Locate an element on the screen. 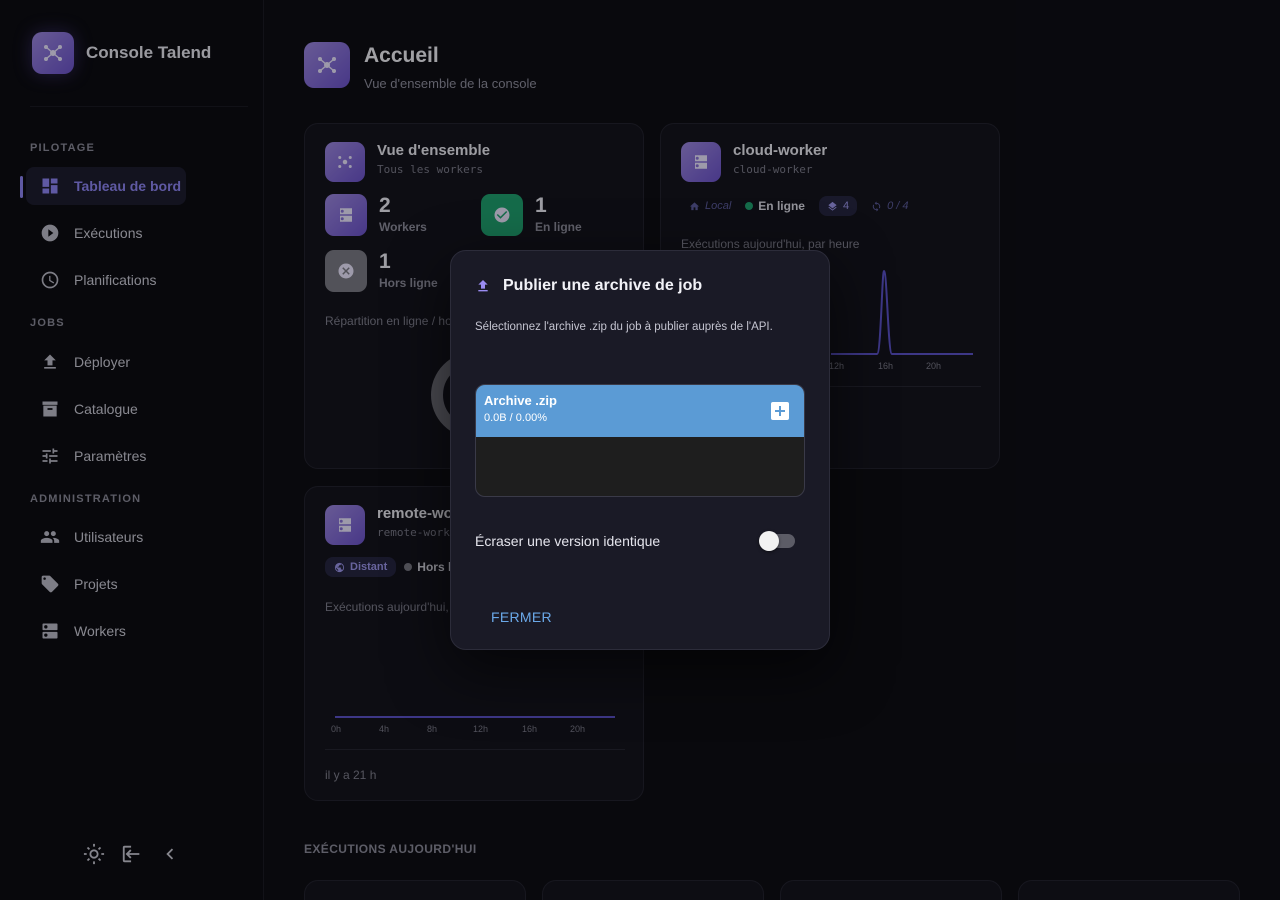 The height and width of the screenshot is (900, 1280). dialog-title: Publier une archive de job is located at coordinates (588, 286).